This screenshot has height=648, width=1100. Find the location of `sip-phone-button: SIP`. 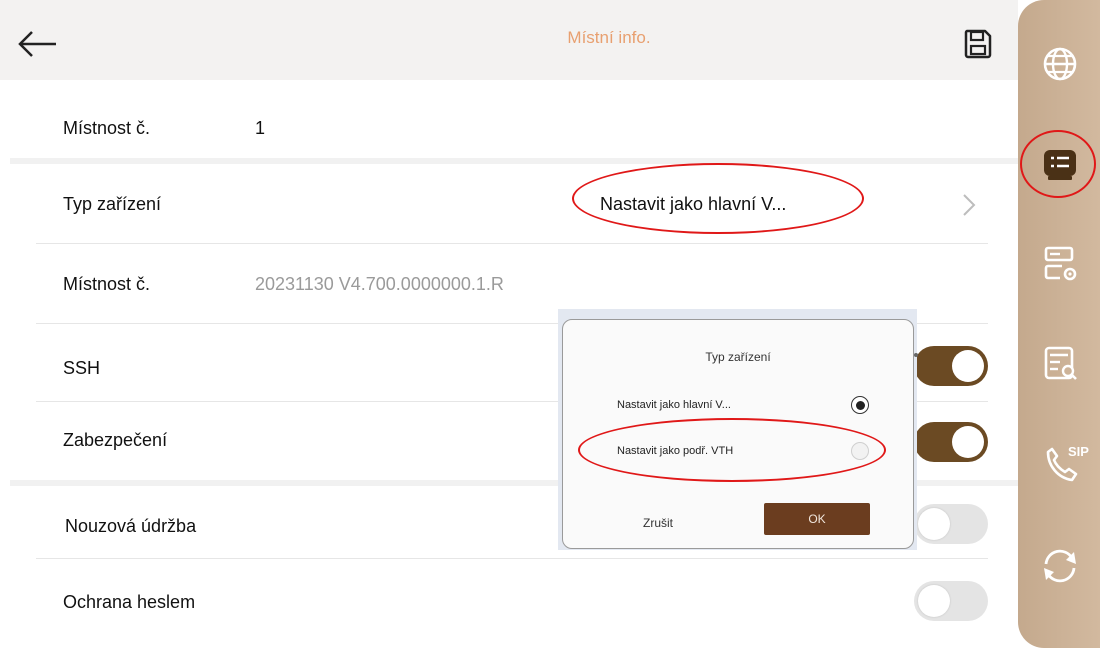

sip-phone-button: SIP is located at coordinates (1065, 464).